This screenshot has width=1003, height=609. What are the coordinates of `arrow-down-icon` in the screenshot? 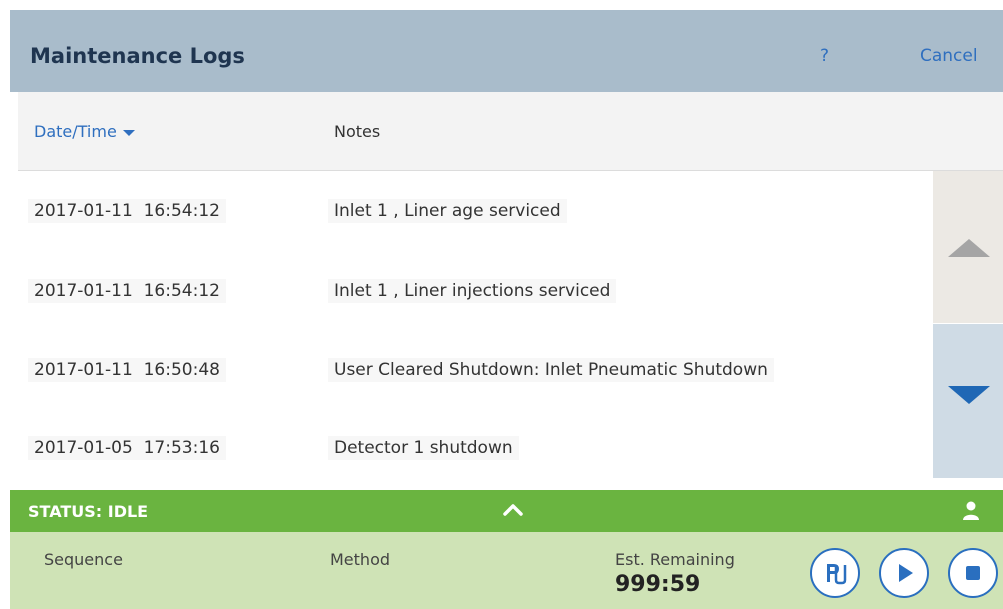 It's located at (969, 395).